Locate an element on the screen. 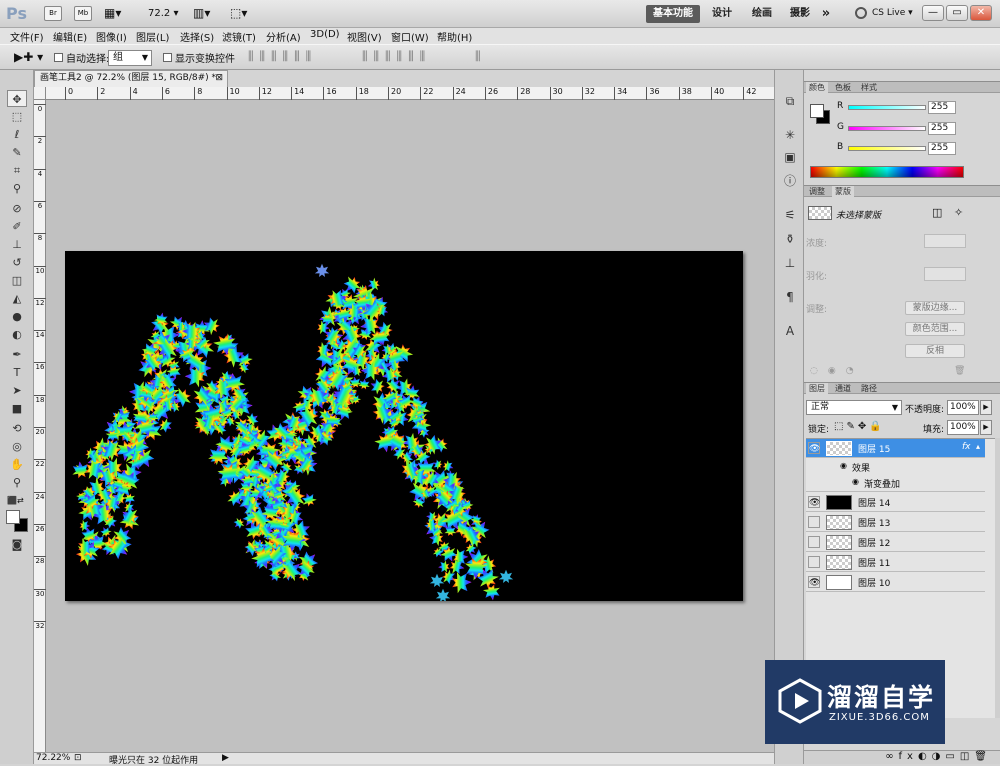 The image size is (1000, 766). workspace-photography: 摄影 is located at coordinates (800, 14).